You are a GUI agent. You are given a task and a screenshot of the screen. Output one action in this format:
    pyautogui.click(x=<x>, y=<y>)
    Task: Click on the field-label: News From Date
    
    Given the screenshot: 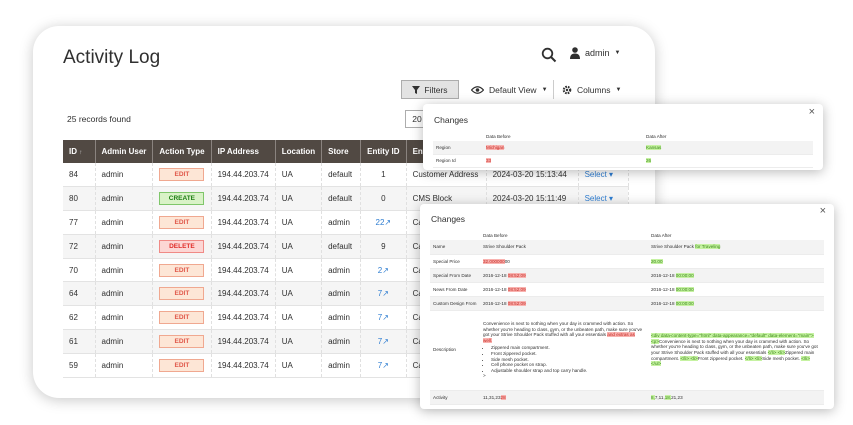 What is the action you would take?
    pyautogui.click(x=455, y=289)
    